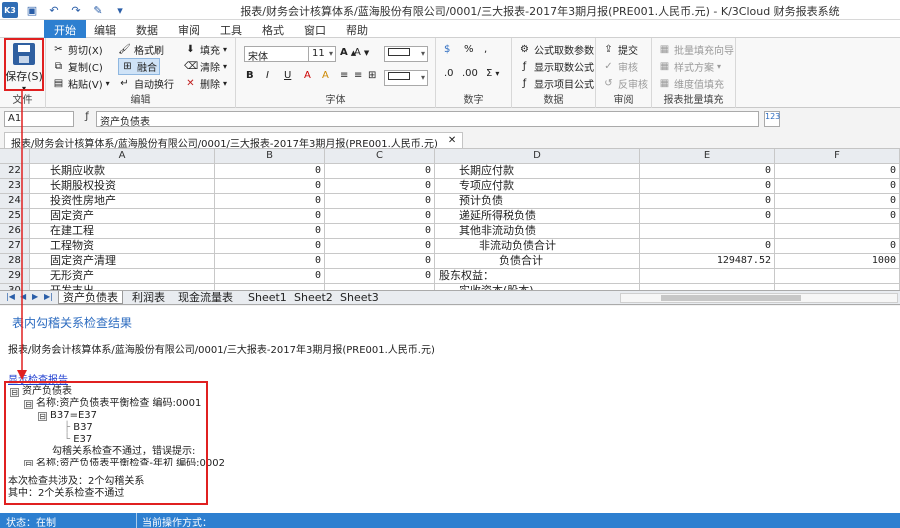  I want to click on tab-tools: 工具, so click(231, 30).